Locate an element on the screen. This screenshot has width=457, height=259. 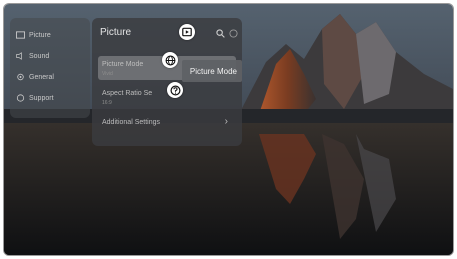
chevron-right-icon: › is located at coordinates (226, 121).